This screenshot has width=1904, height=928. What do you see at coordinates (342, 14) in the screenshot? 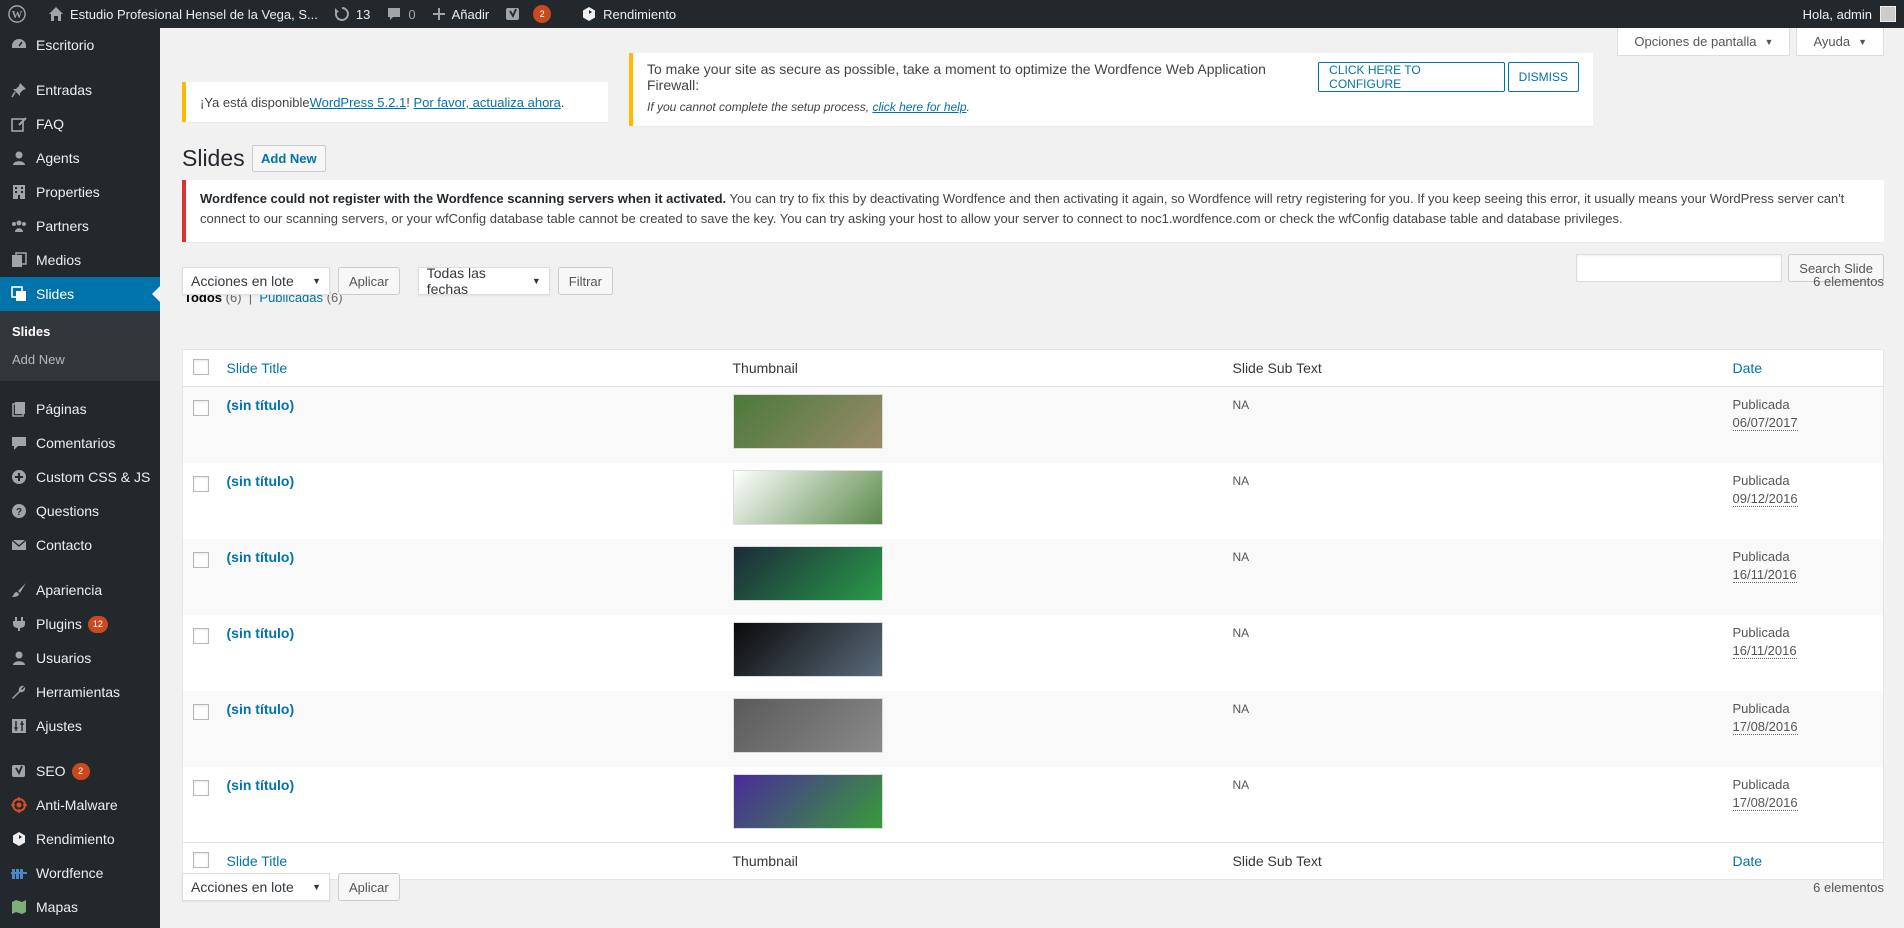
I see `updates-icon` at bounding box center [342, 14].